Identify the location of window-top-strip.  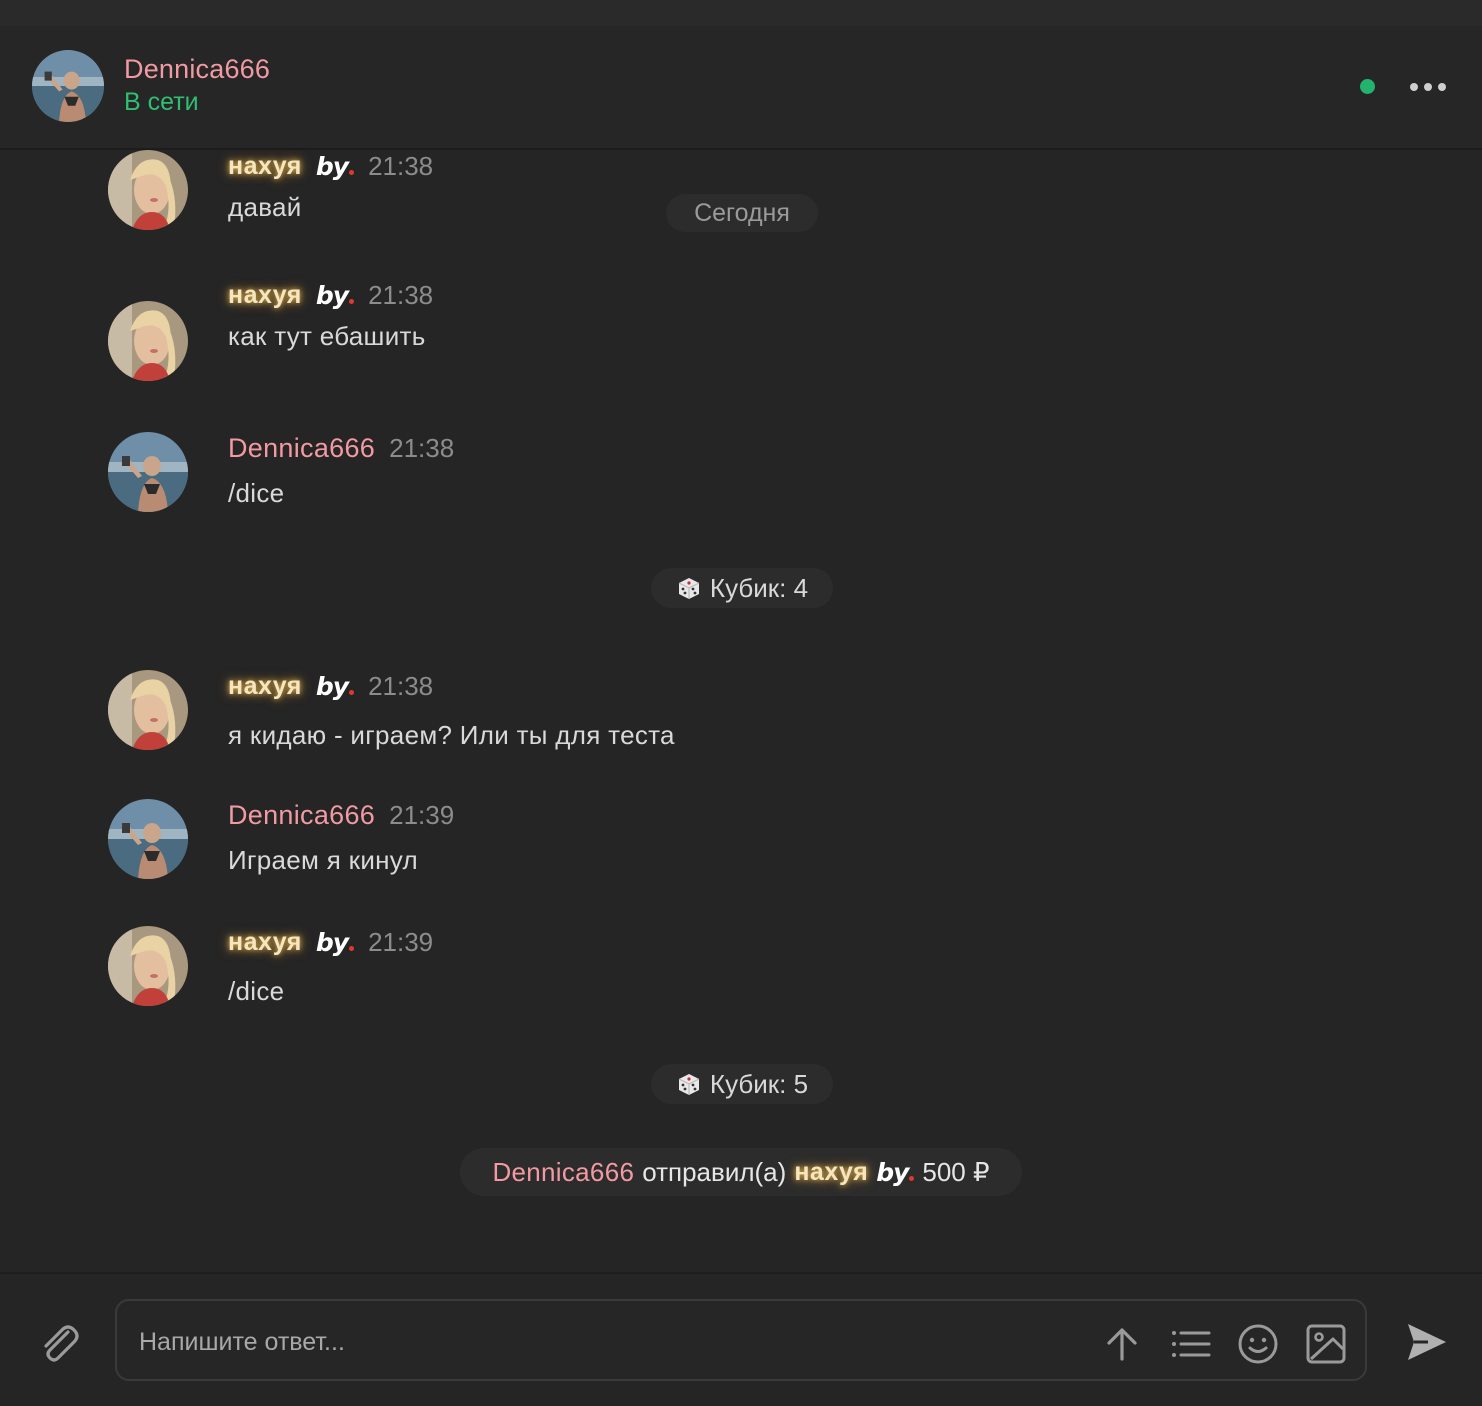
(741, 13).